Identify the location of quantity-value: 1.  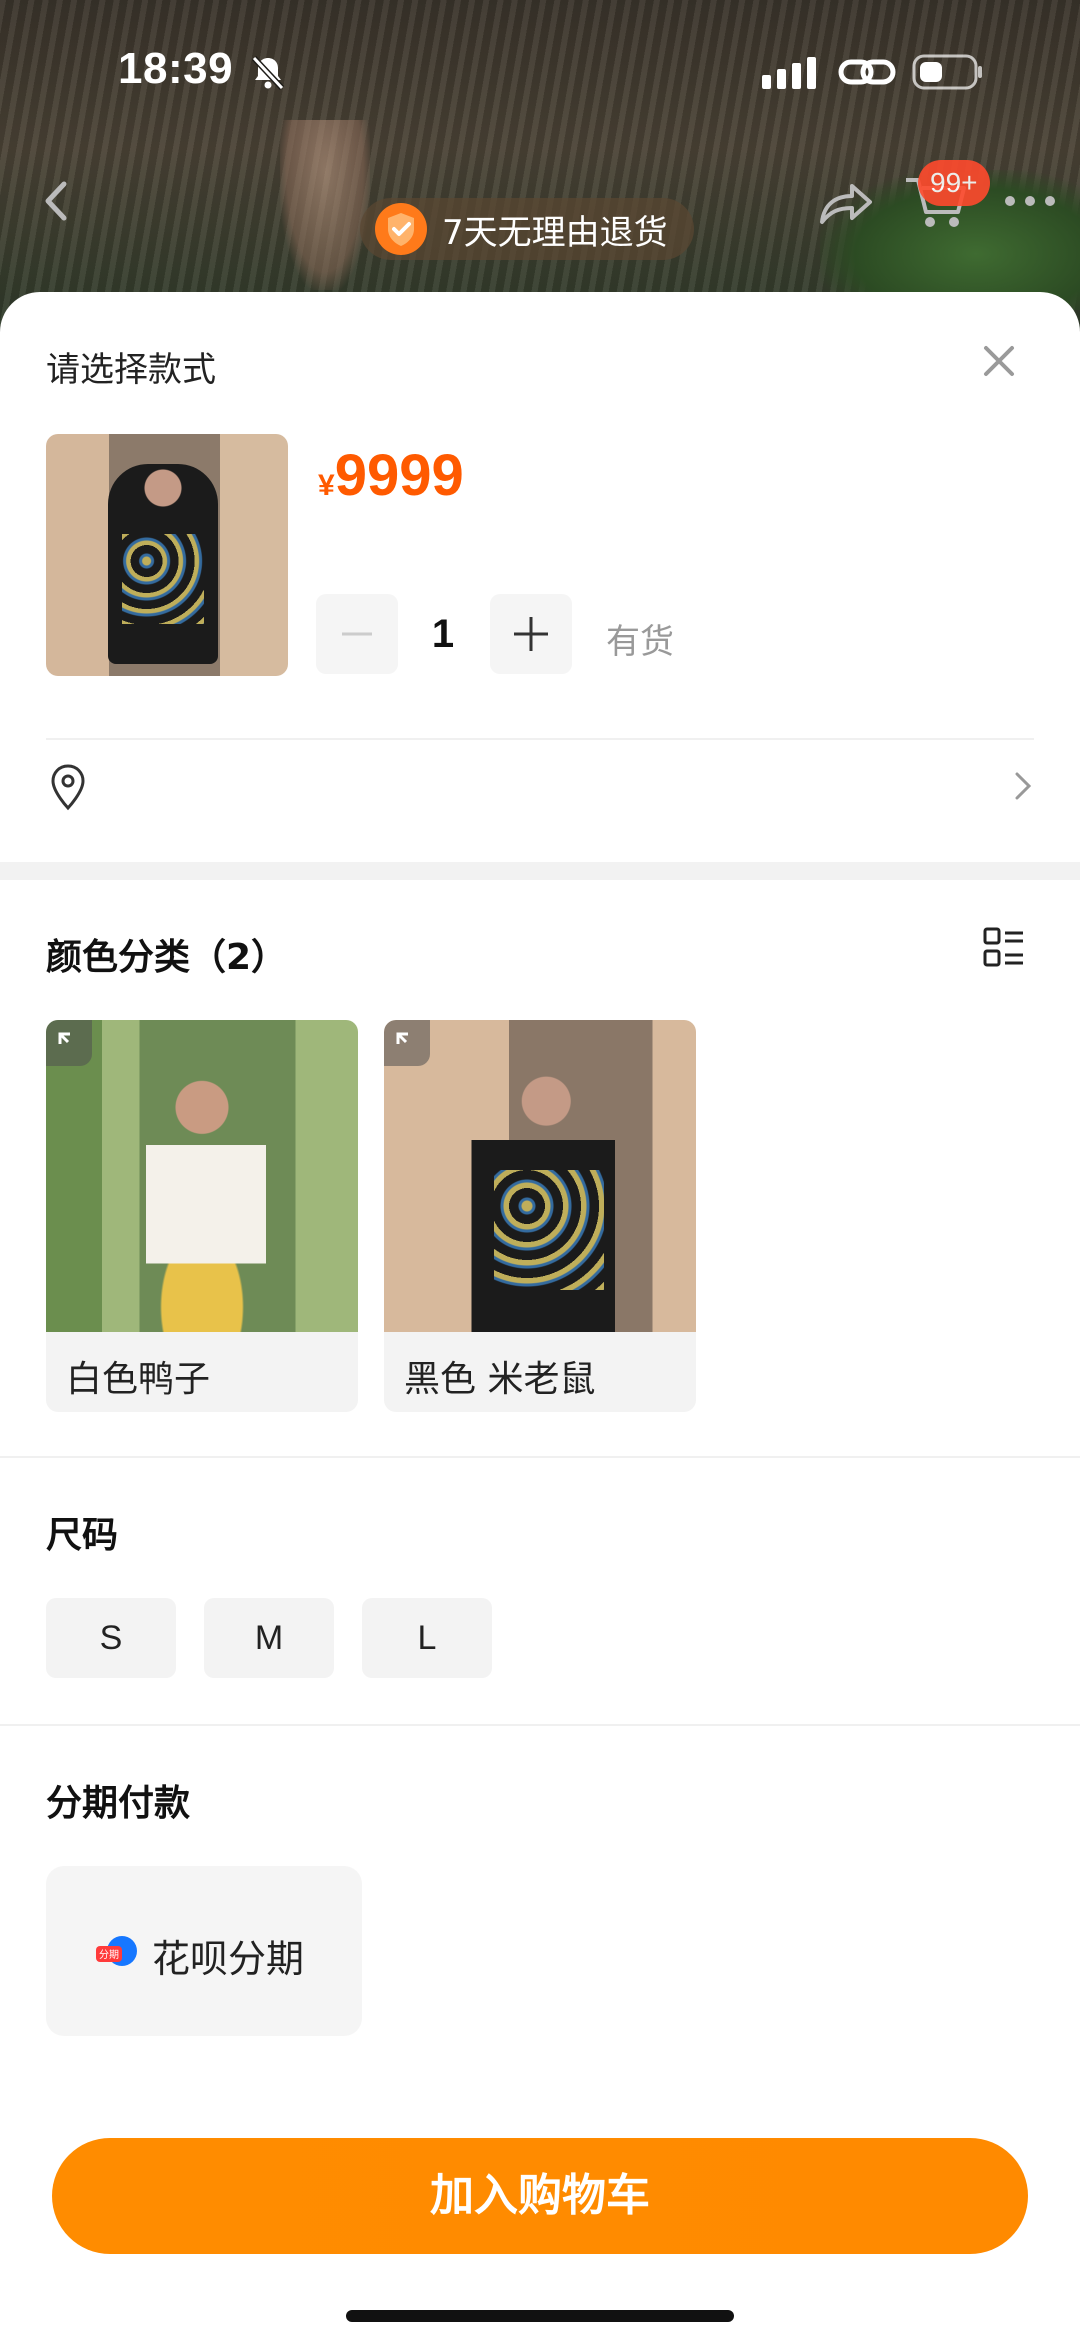
(443, 634).